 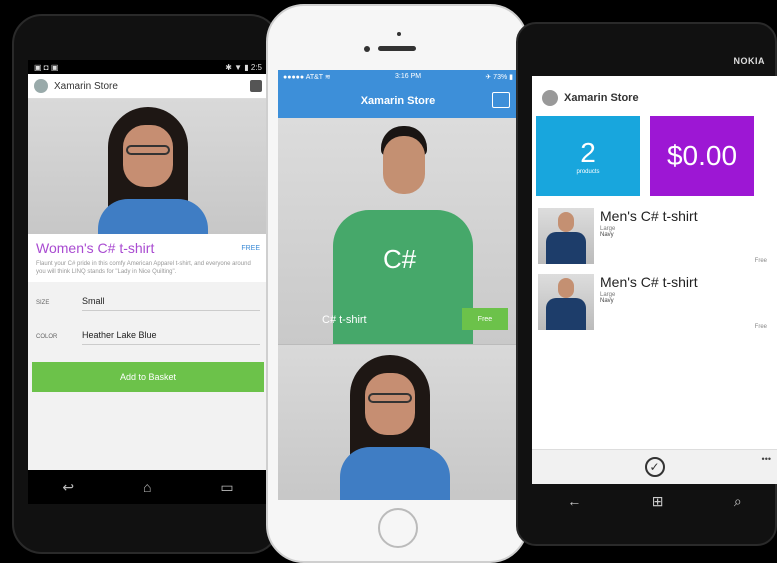 I want to click on android-nav-bar: ↩ ⌂ ▭, so click(x=148, y=487).